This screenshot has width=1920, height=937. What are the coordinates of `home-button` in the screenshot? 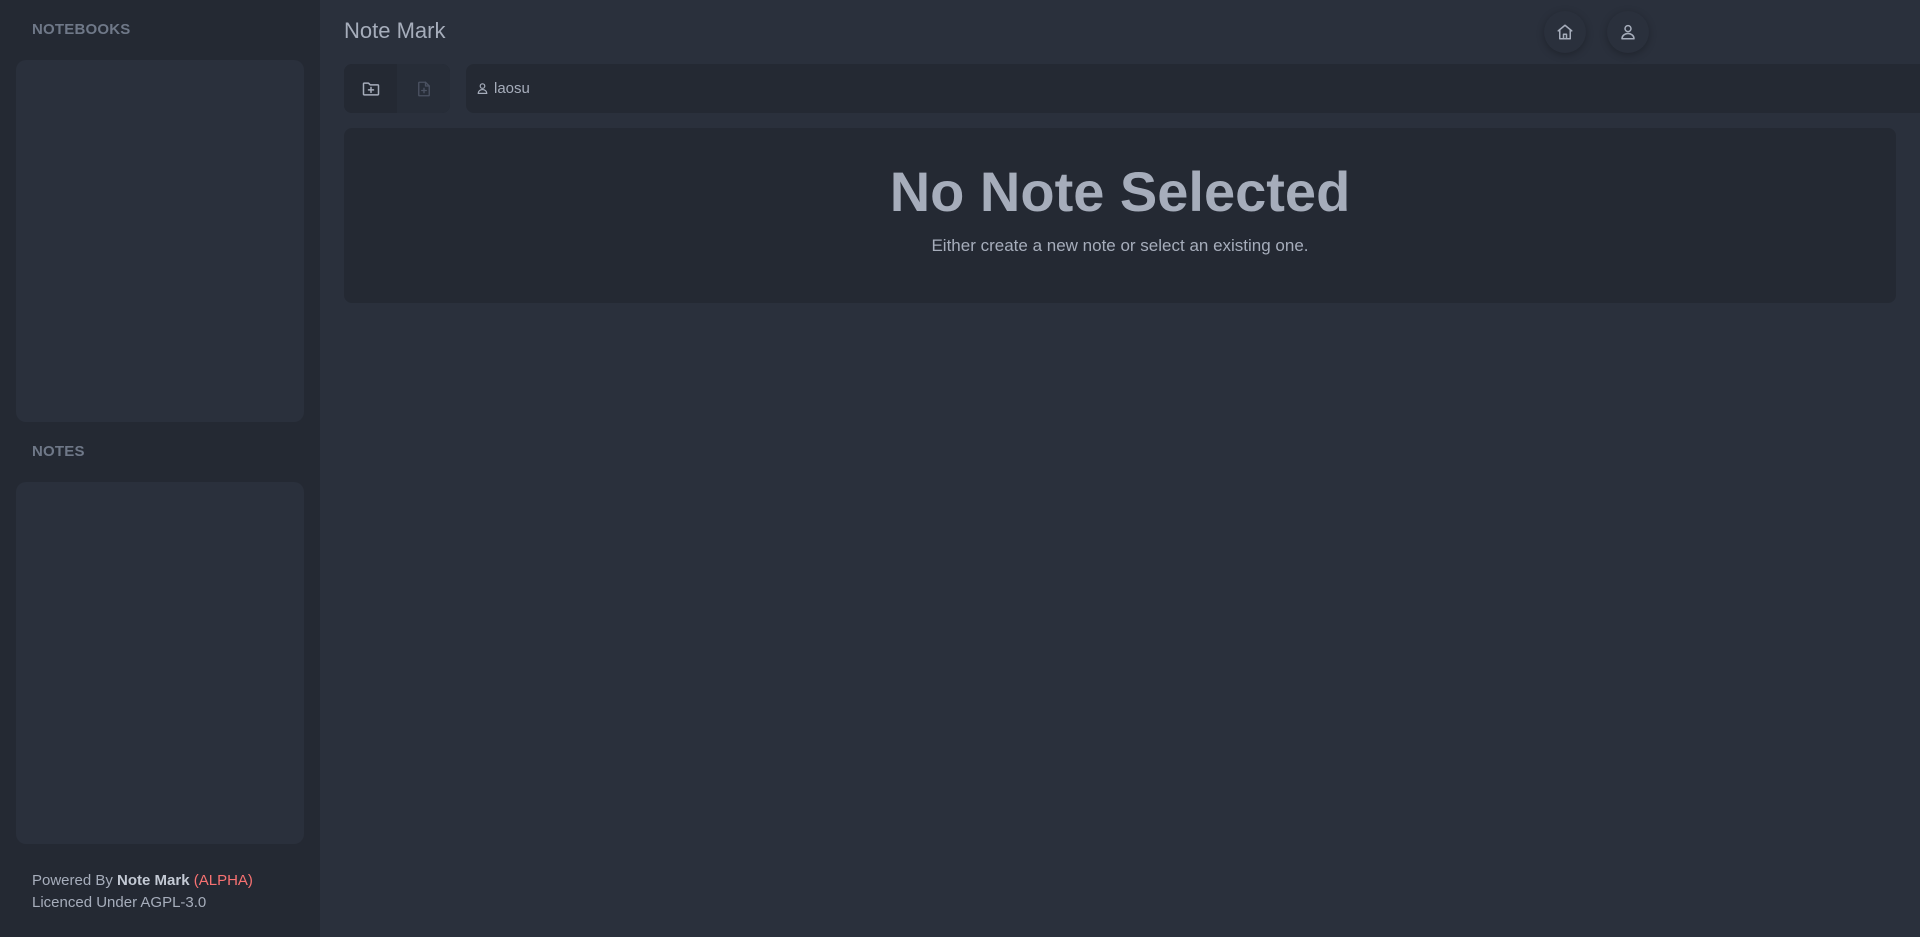 It's located at (1565, 32).